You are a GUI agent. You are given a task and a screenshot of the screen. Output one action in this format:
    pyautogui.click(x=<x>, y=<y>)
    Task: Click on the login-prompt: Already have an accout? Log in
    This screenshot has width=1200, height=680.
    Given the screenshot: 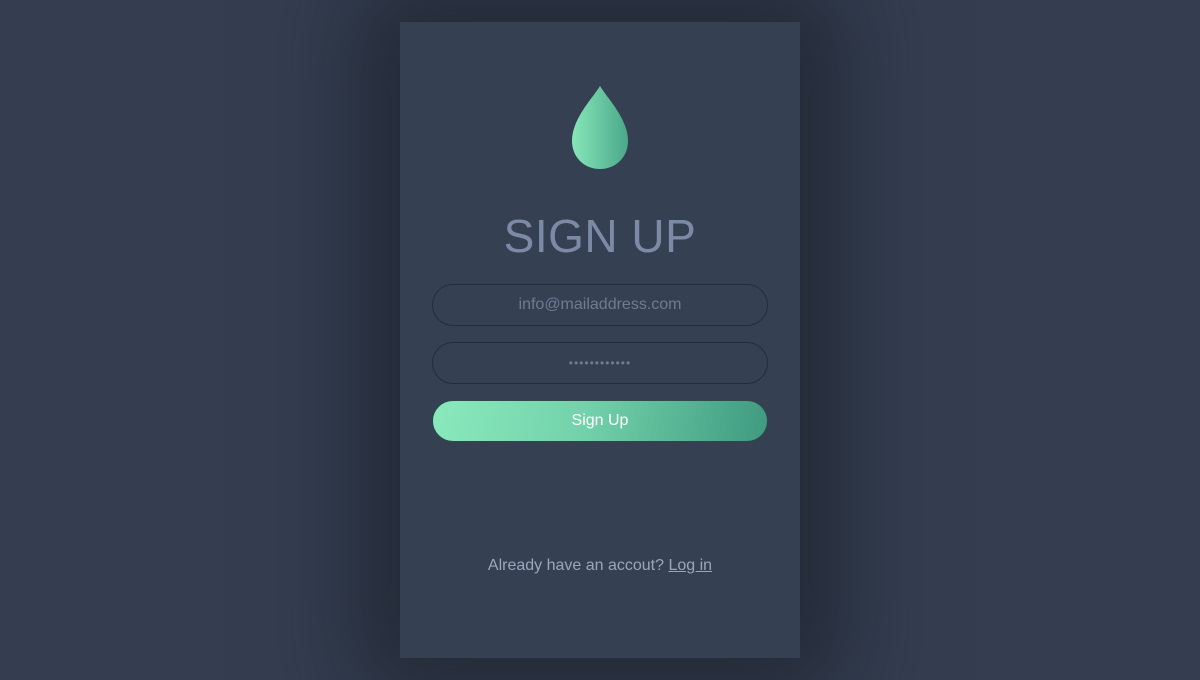 What is the action you would take?
    pyautogui.click(x=600, y=566)
    